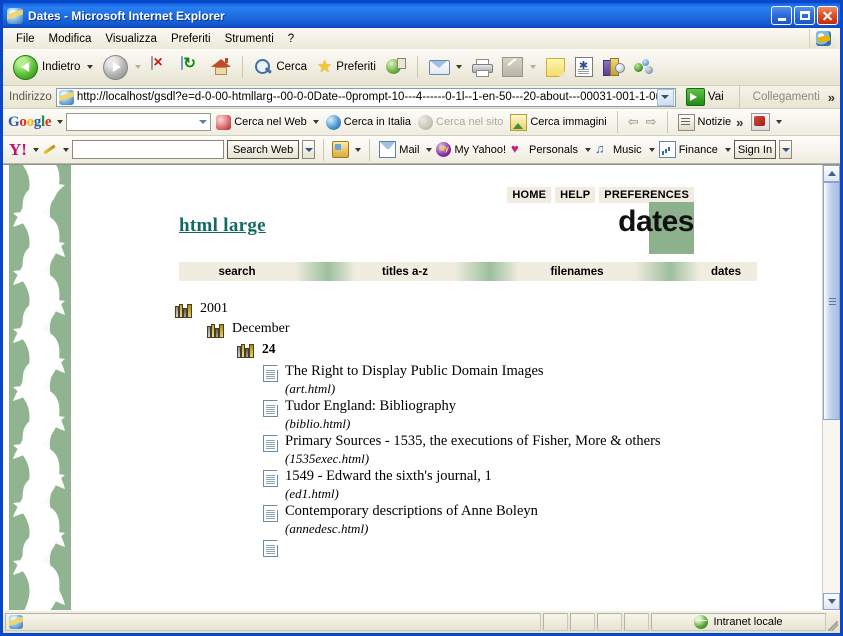 This screenshot has width=843, height=636. I want to click on links-label: Collegamenti, so click(786, 97).